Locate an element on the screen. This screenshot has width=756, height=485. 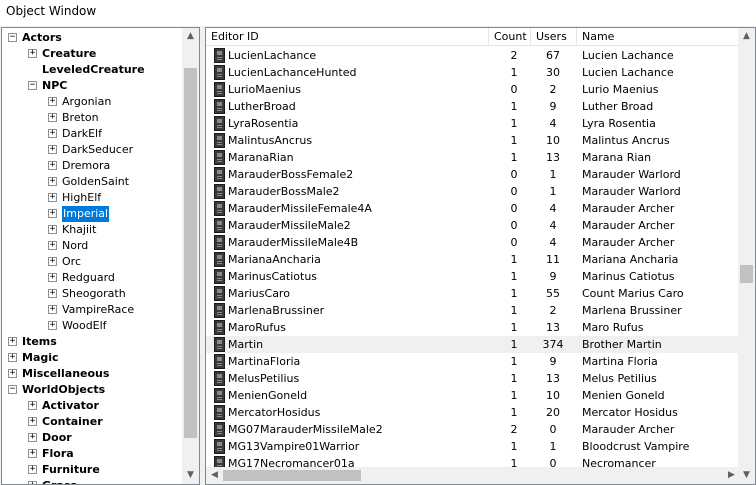
table-row: MarauderMissileFemale4A 0 4 Marauder Archer is located at coordinates (473, 208).